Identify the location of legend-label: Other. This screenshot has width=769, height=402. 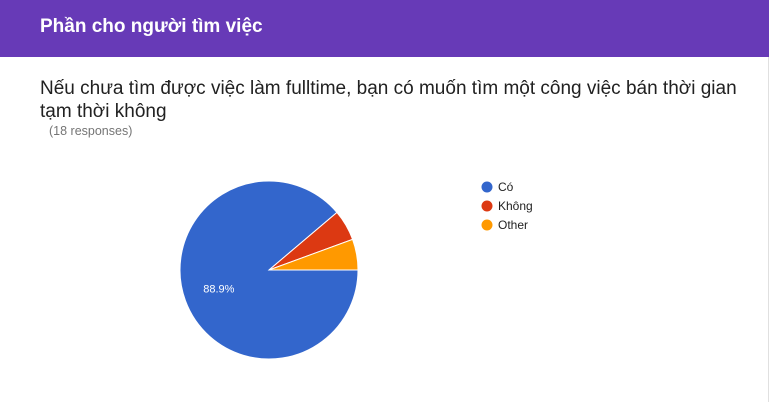
(513, 225).